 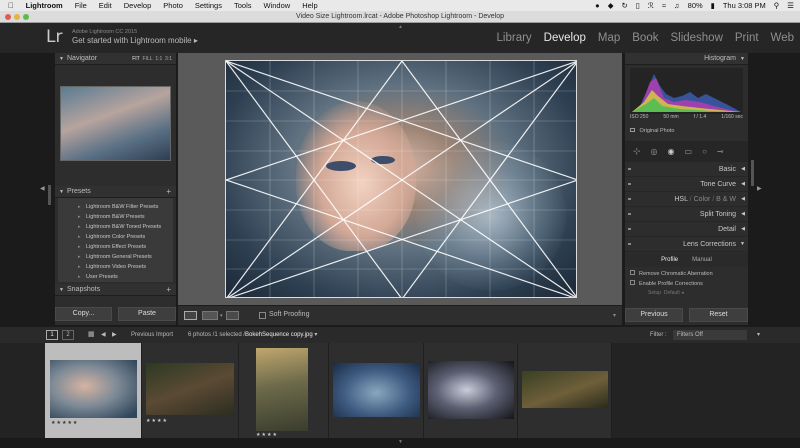 What do you see at coordinates (759, 188) in the screenshot?
I see `right-panel-toggle-icon: ▶` at bounding box center [759, 188].